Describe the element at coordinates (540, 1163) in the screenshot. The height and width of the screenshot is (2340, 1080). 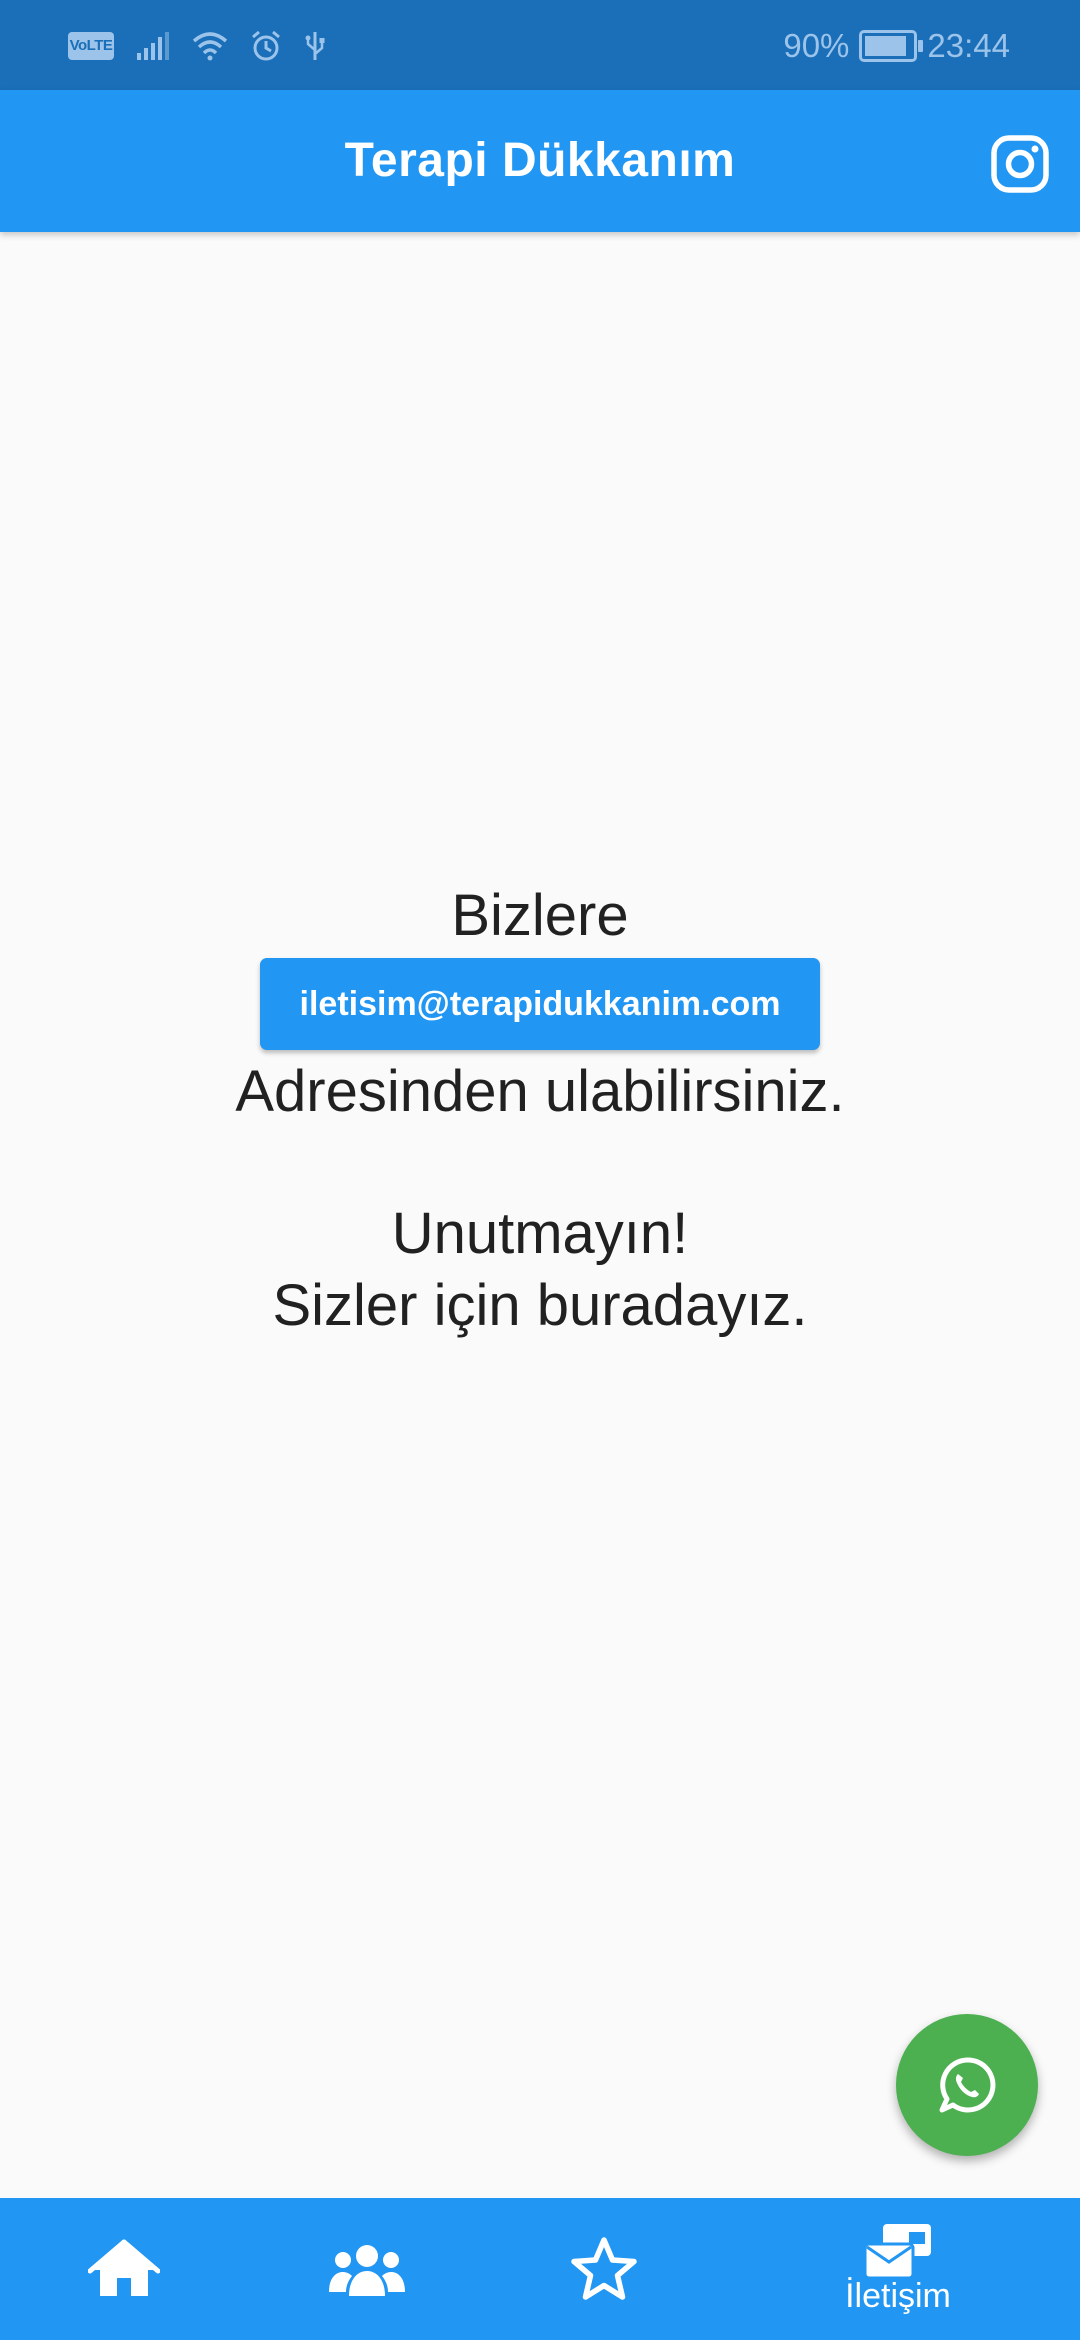
I see `text-spacer` at that location.